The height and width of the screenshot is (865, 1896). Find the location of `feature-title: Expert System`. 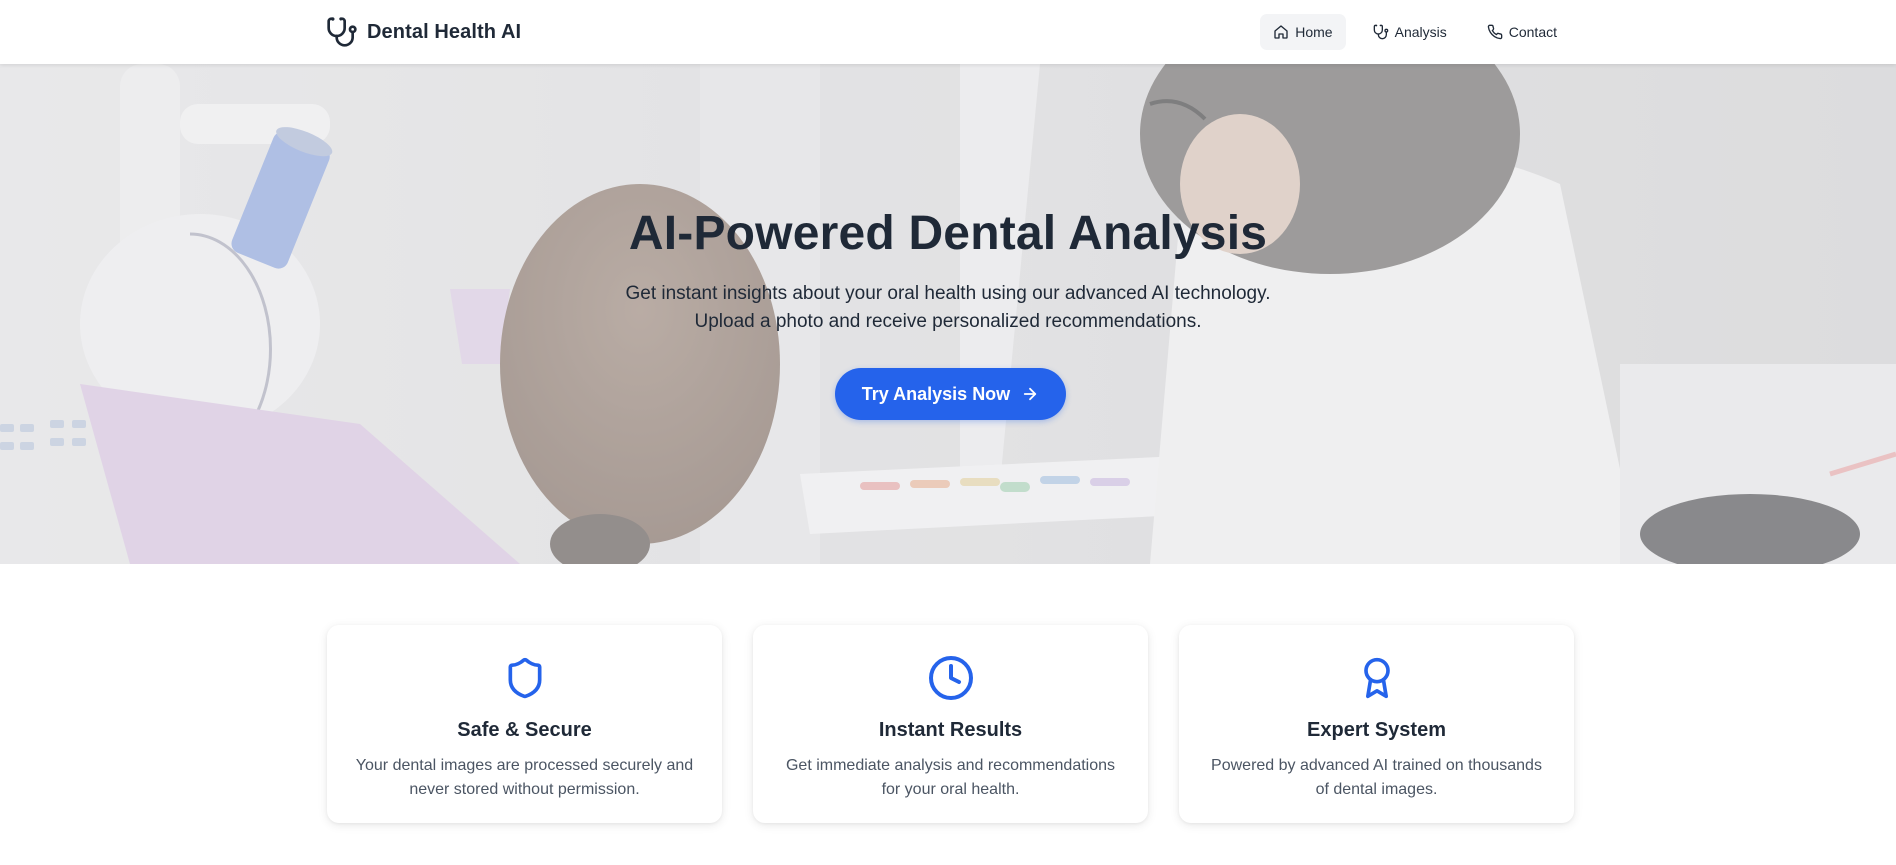

feature-title: Expert System is located at coordinates (1376, 730).